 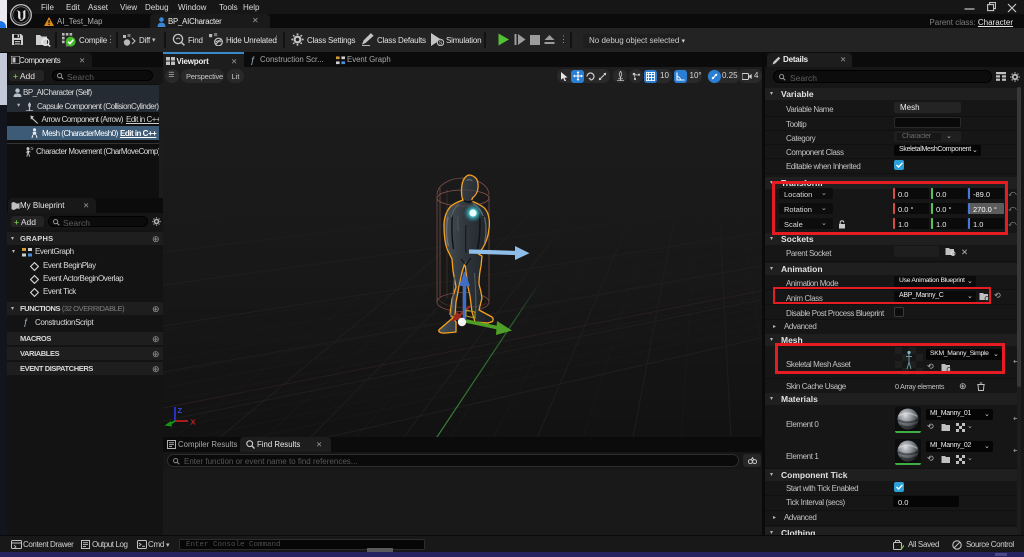 What do you see at coordinates (180, 410) in the screenshot?
I see `svg-text: Z` at bounding box center [180, 410].